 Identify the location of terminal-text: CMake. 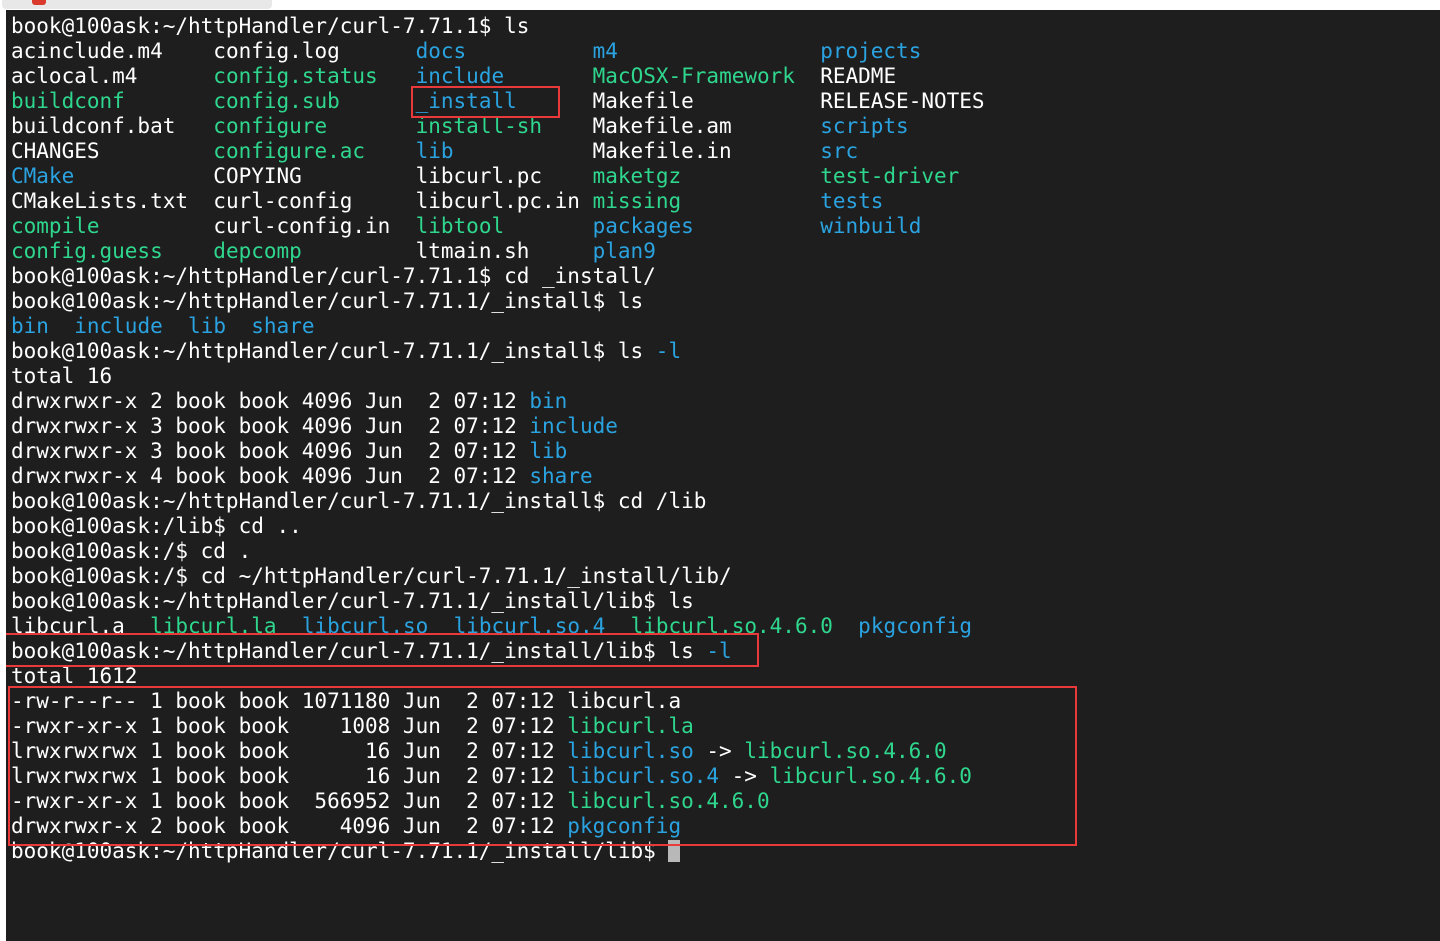
(43, 176).